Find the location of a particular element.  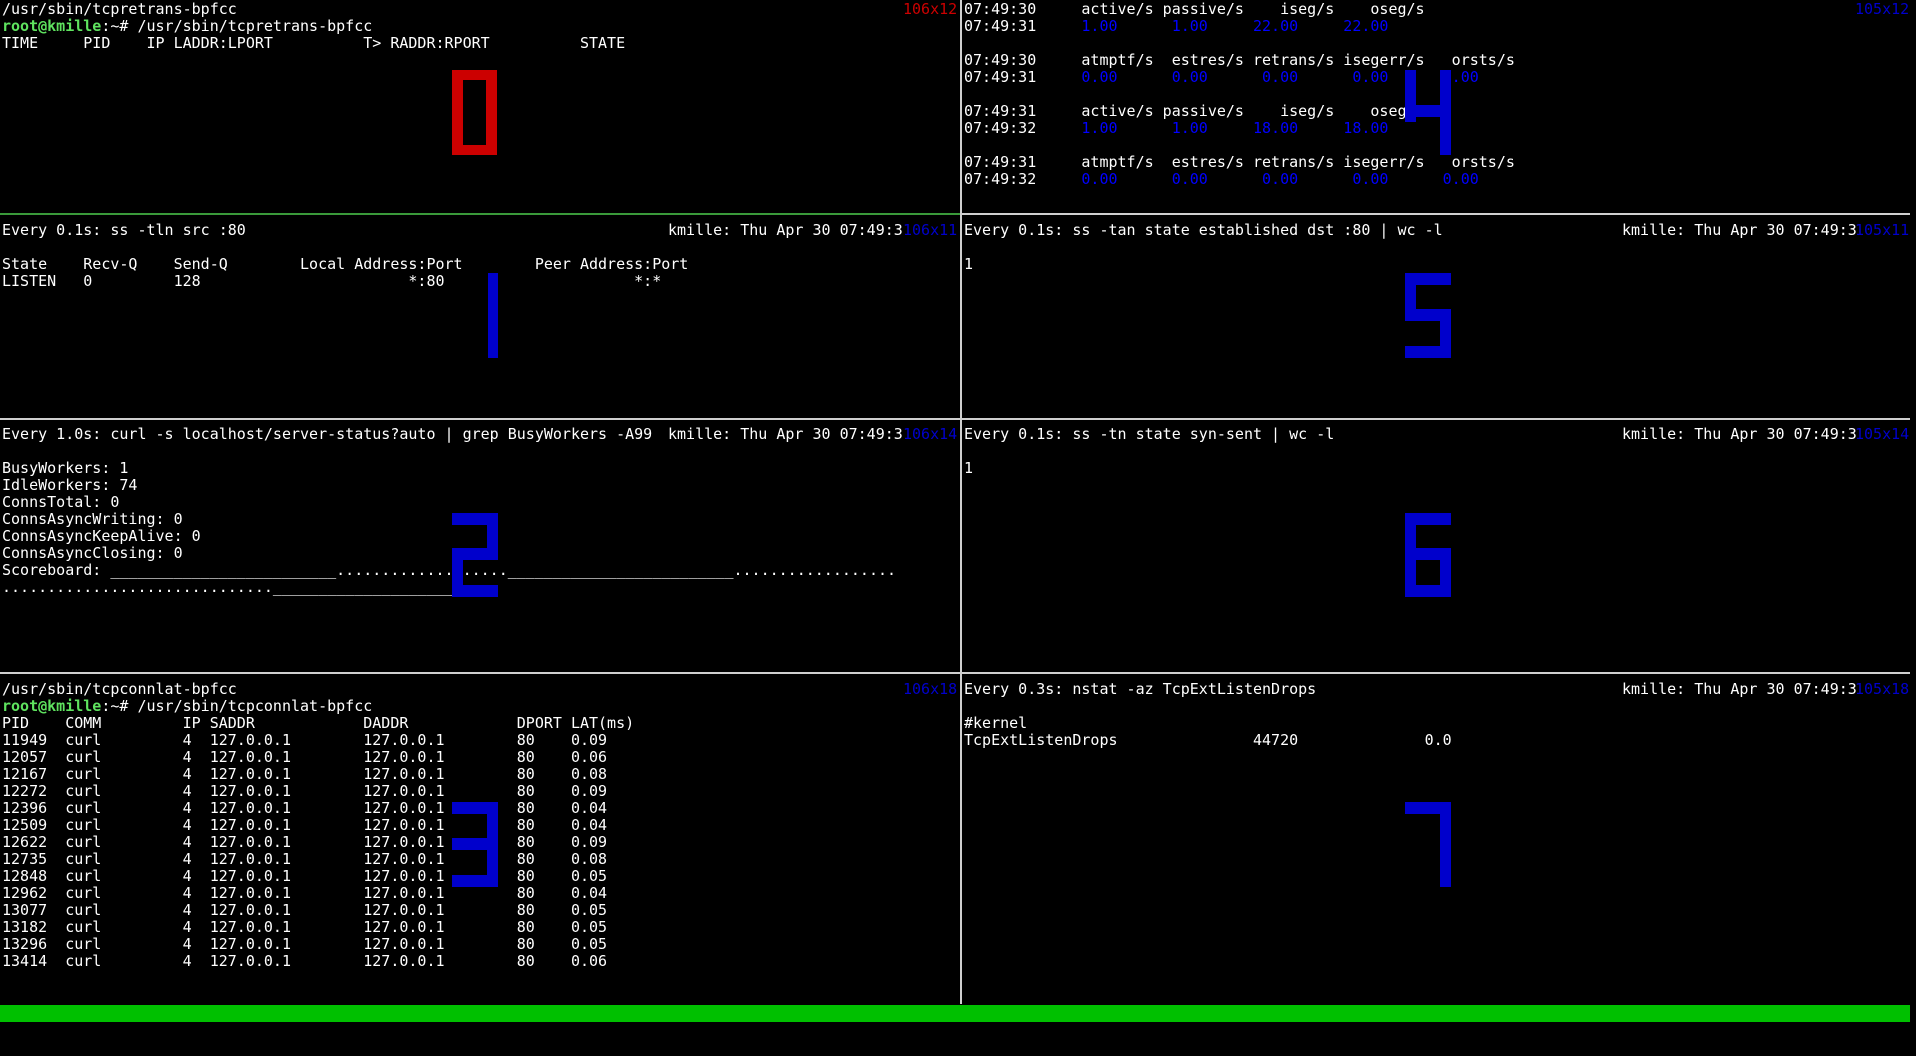

status-metric: ConnsAsyncClosing: 0 is located at coordinates (92, 553).